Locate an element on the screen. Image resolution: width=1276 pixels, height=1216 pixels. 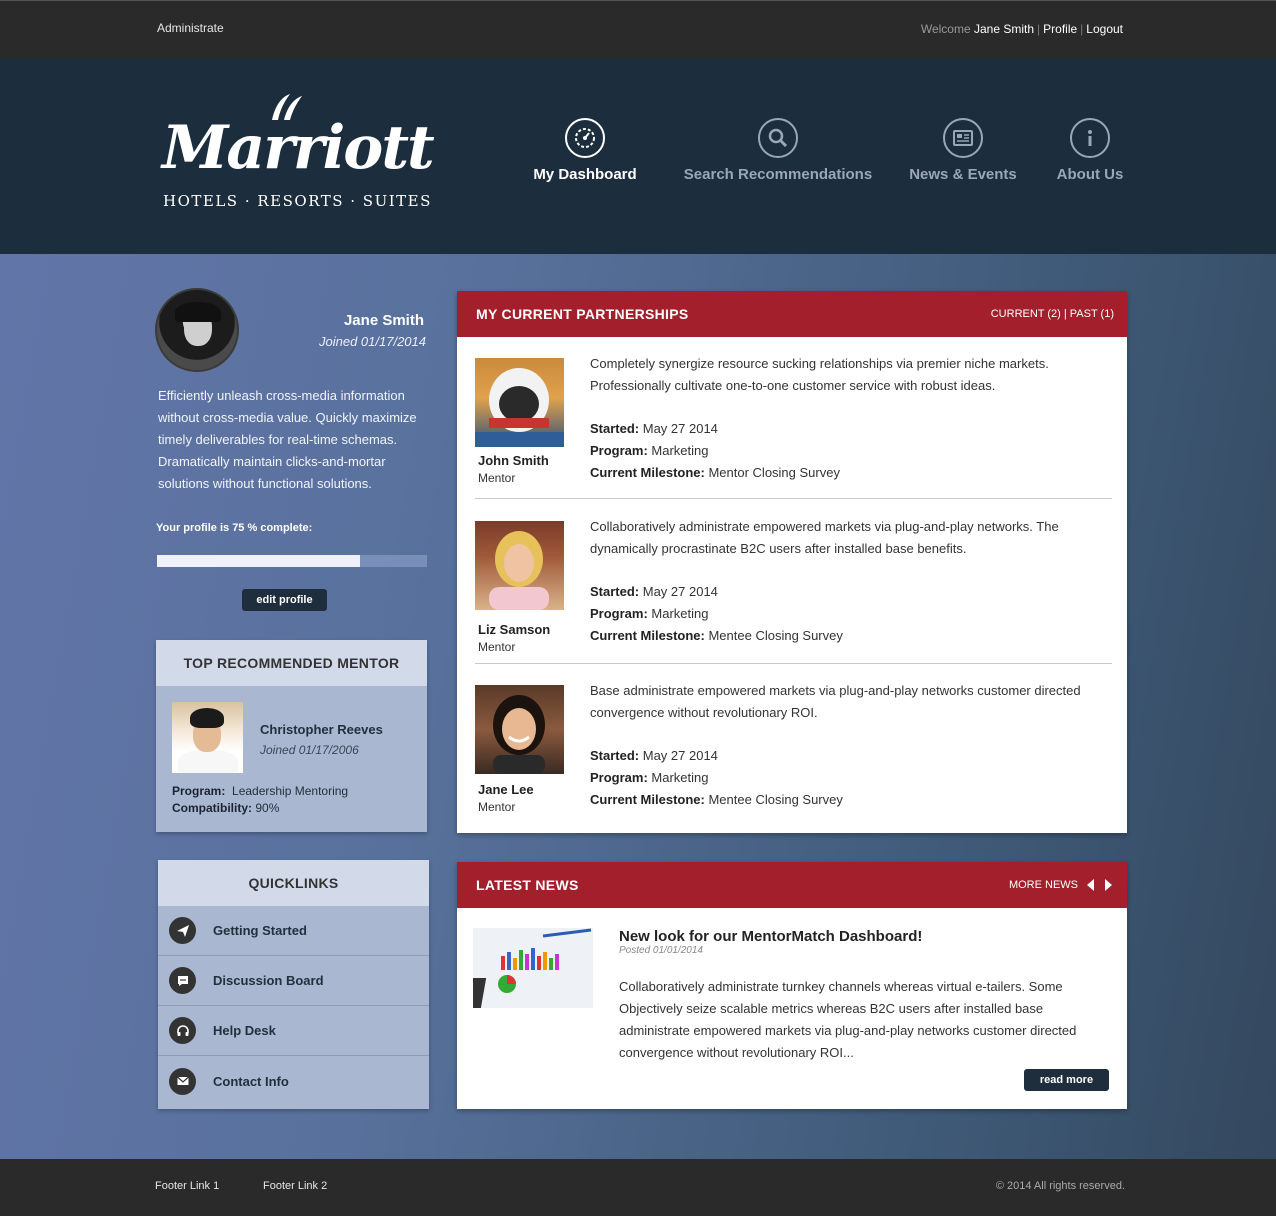
quicklink-getting-started: Getting Started is located at coordinates (293, 931).